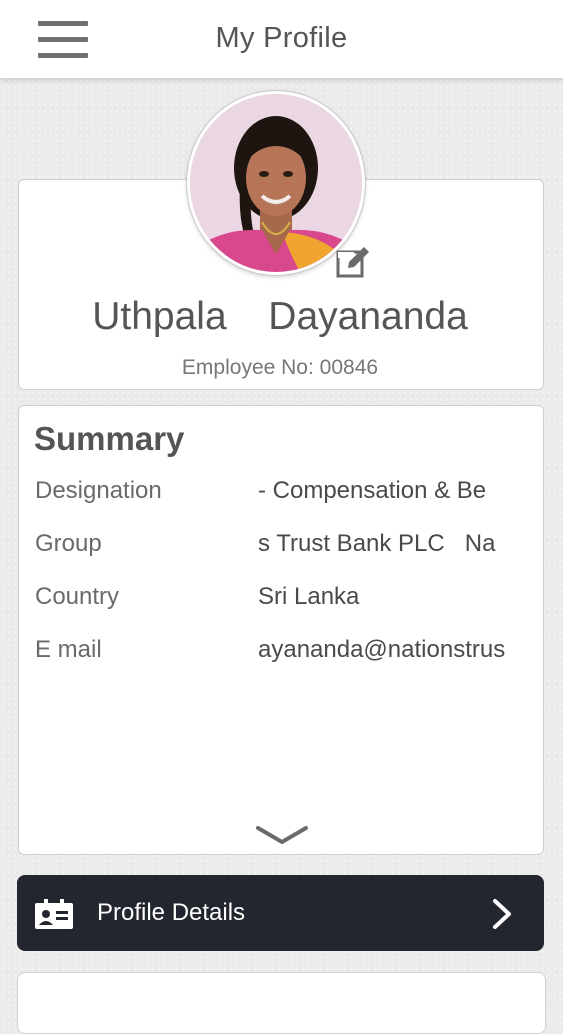 This screenshot has width=563, height=1034. I want to click on designation-label: Designation, so click(98, 490).